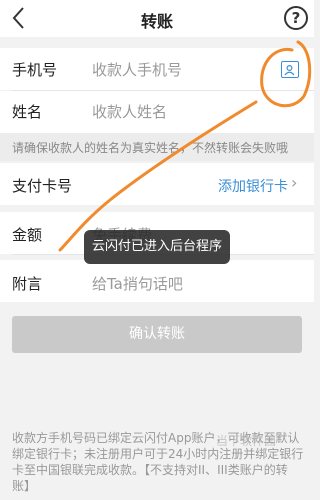 This screenshot has width=320, height=500. I want to click on card-label: 支付卡号, so click(42, 186).